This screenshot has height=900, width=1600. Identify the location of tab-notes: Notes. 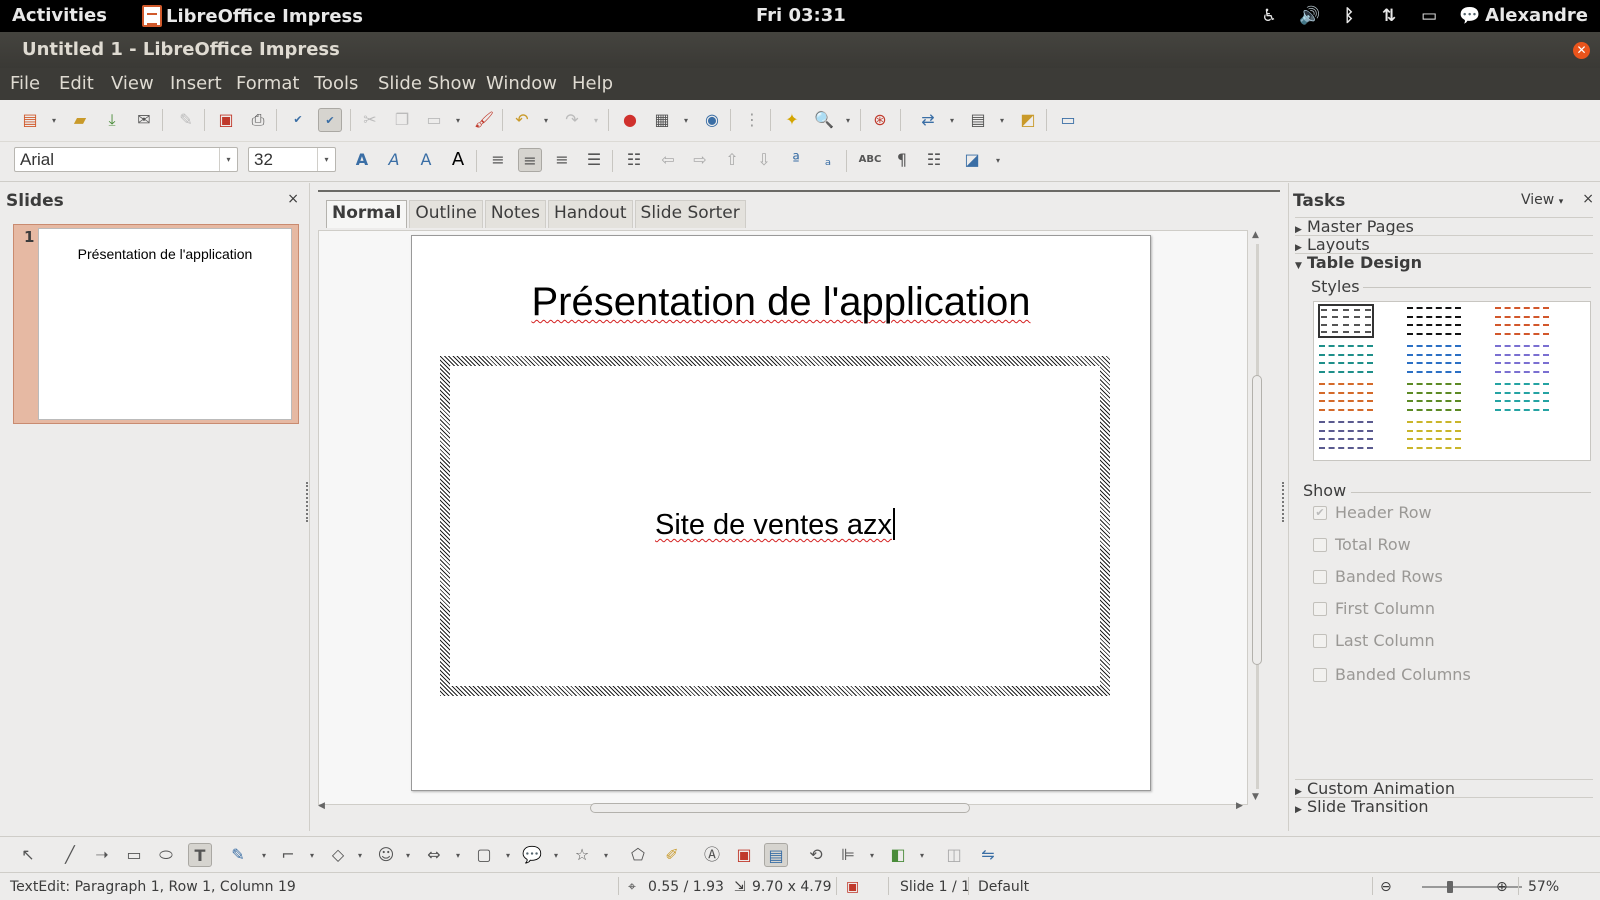
(515, 214).